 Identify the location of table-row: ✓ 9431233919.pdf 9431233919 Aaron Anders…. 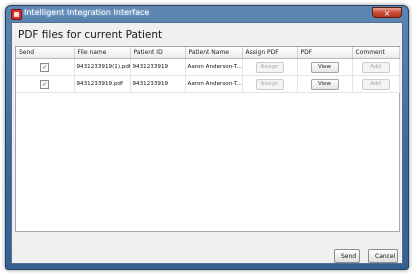
(208, 84).